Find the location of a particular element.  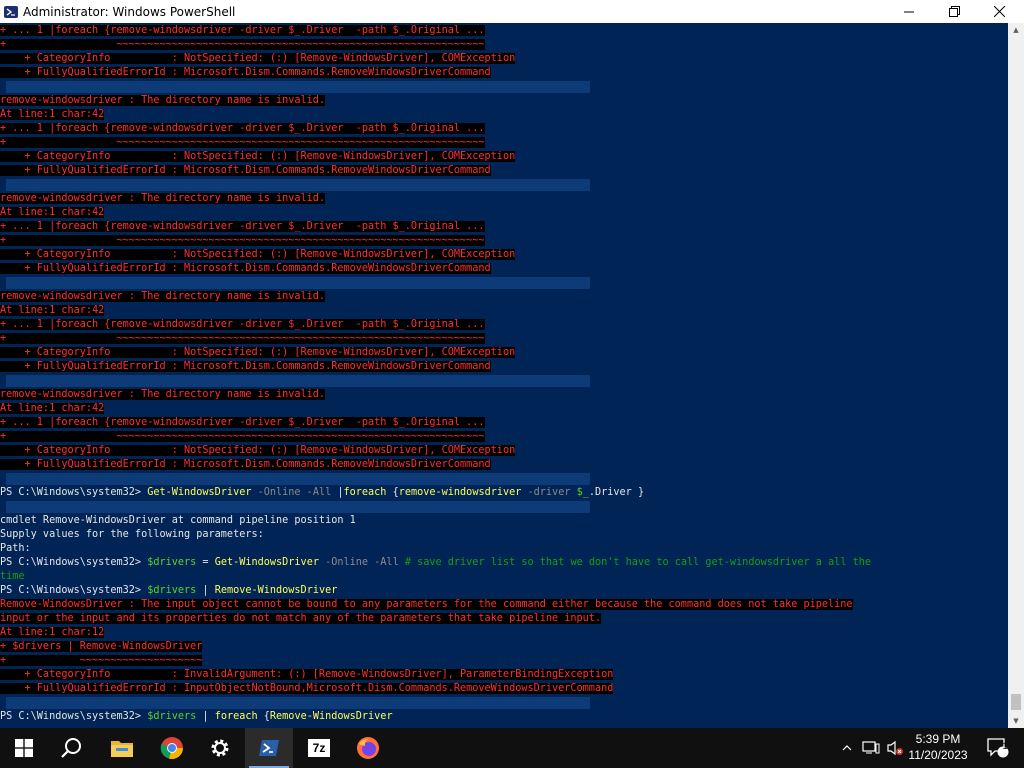

console-text: At line:1 char:42 is located at coordinates (52, 114).